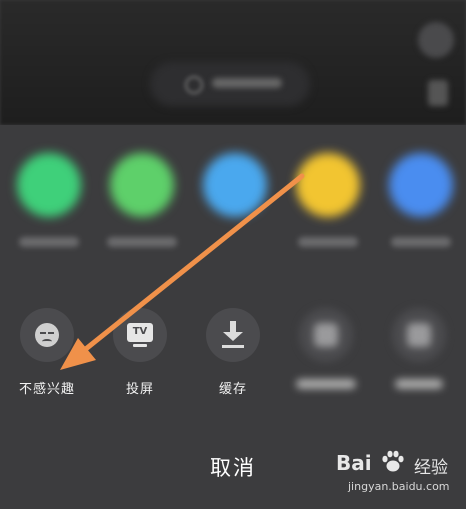 This screenshot has width=466, height=509. I want to click on baidu-jingyan-watermark: Bai 经验 jingyan.baidu.com, so click(395, 473).